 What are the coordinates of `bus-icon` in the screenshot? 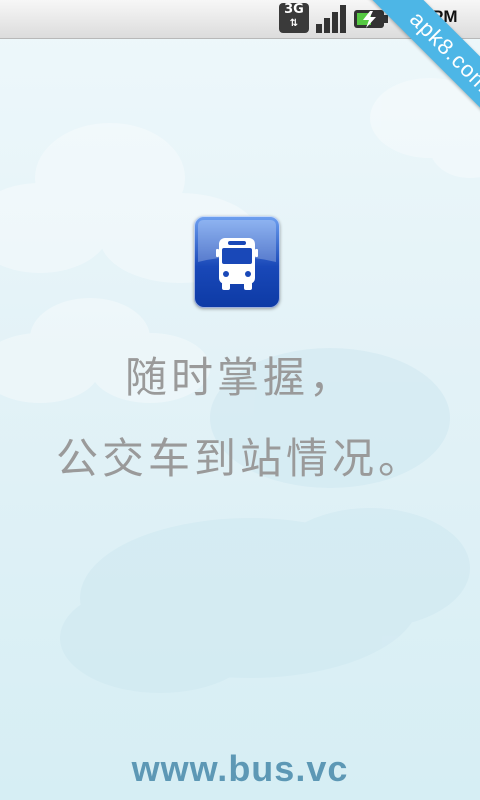 It's located at (237, 255).